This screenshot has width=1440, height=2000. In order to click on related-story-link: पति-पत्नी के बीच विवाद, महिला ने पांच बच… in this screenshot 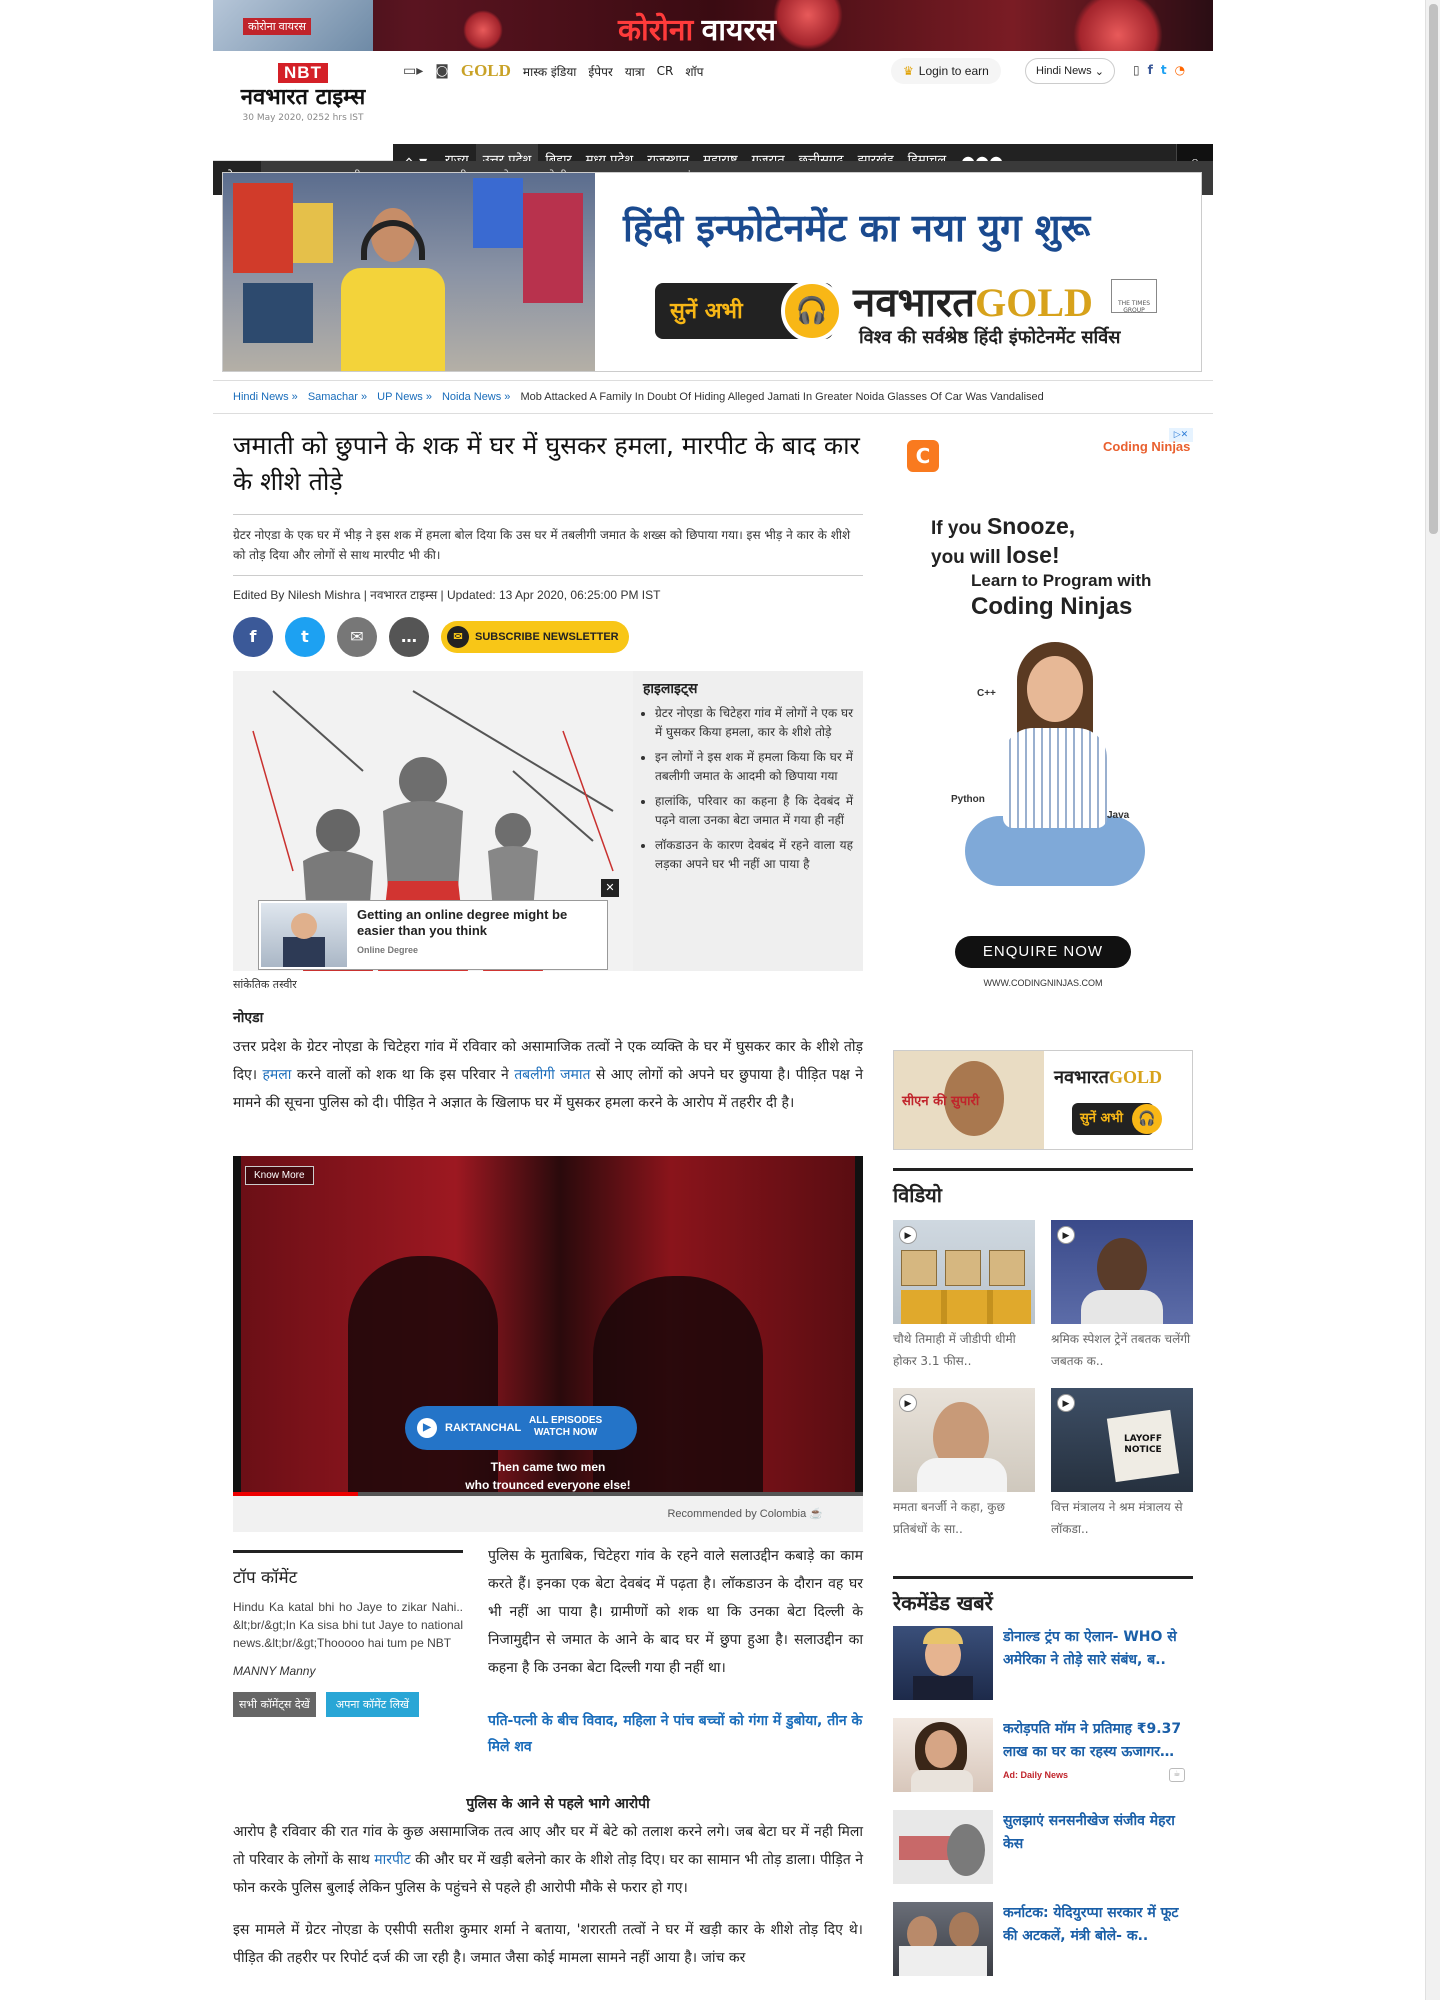, I will do `click(675, 1734)`.